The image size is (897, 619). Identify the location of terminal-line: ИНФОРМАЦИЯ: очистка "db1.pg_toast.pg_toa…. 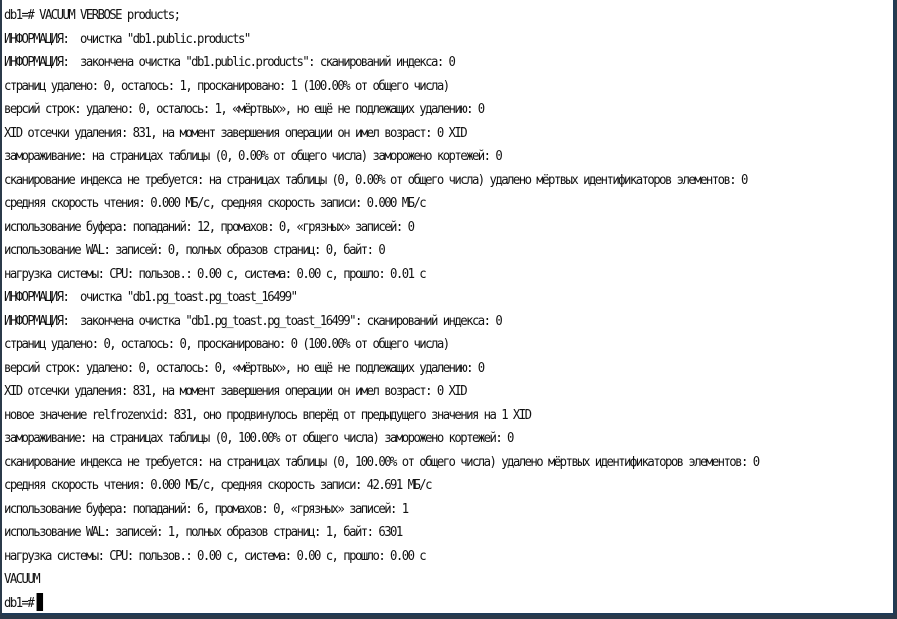
(151, 297).